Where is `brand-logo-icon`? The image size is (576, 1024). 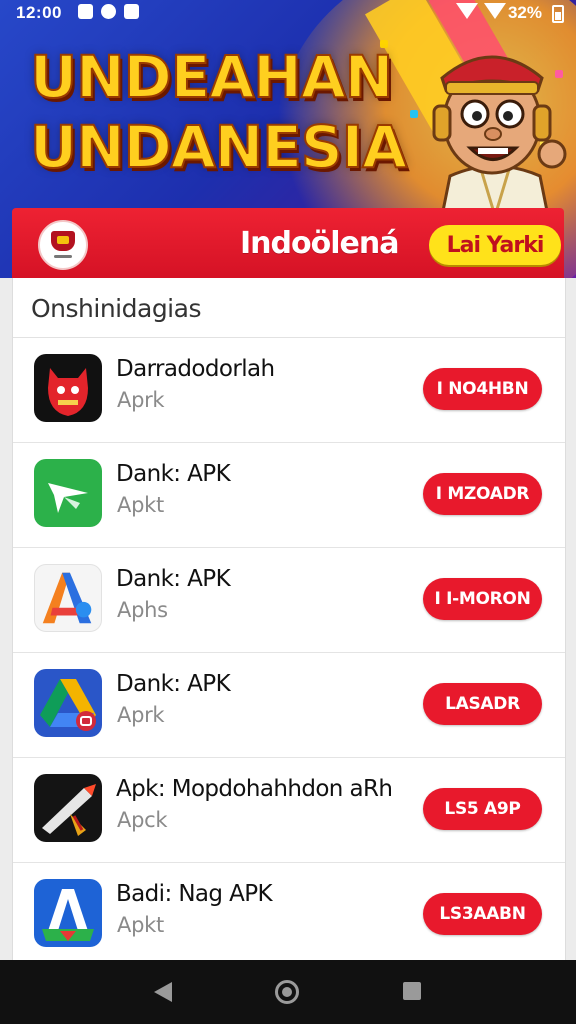 brand-logo-icon is located at coordinates (63, 245).